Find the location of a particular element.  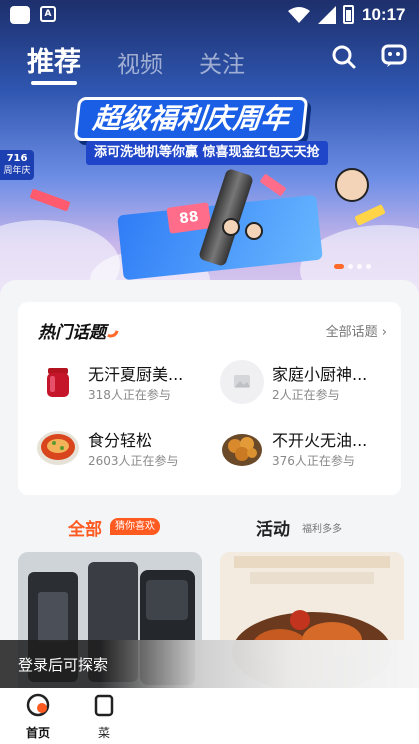

carousel-indicator is located at coordinates (354, 261).